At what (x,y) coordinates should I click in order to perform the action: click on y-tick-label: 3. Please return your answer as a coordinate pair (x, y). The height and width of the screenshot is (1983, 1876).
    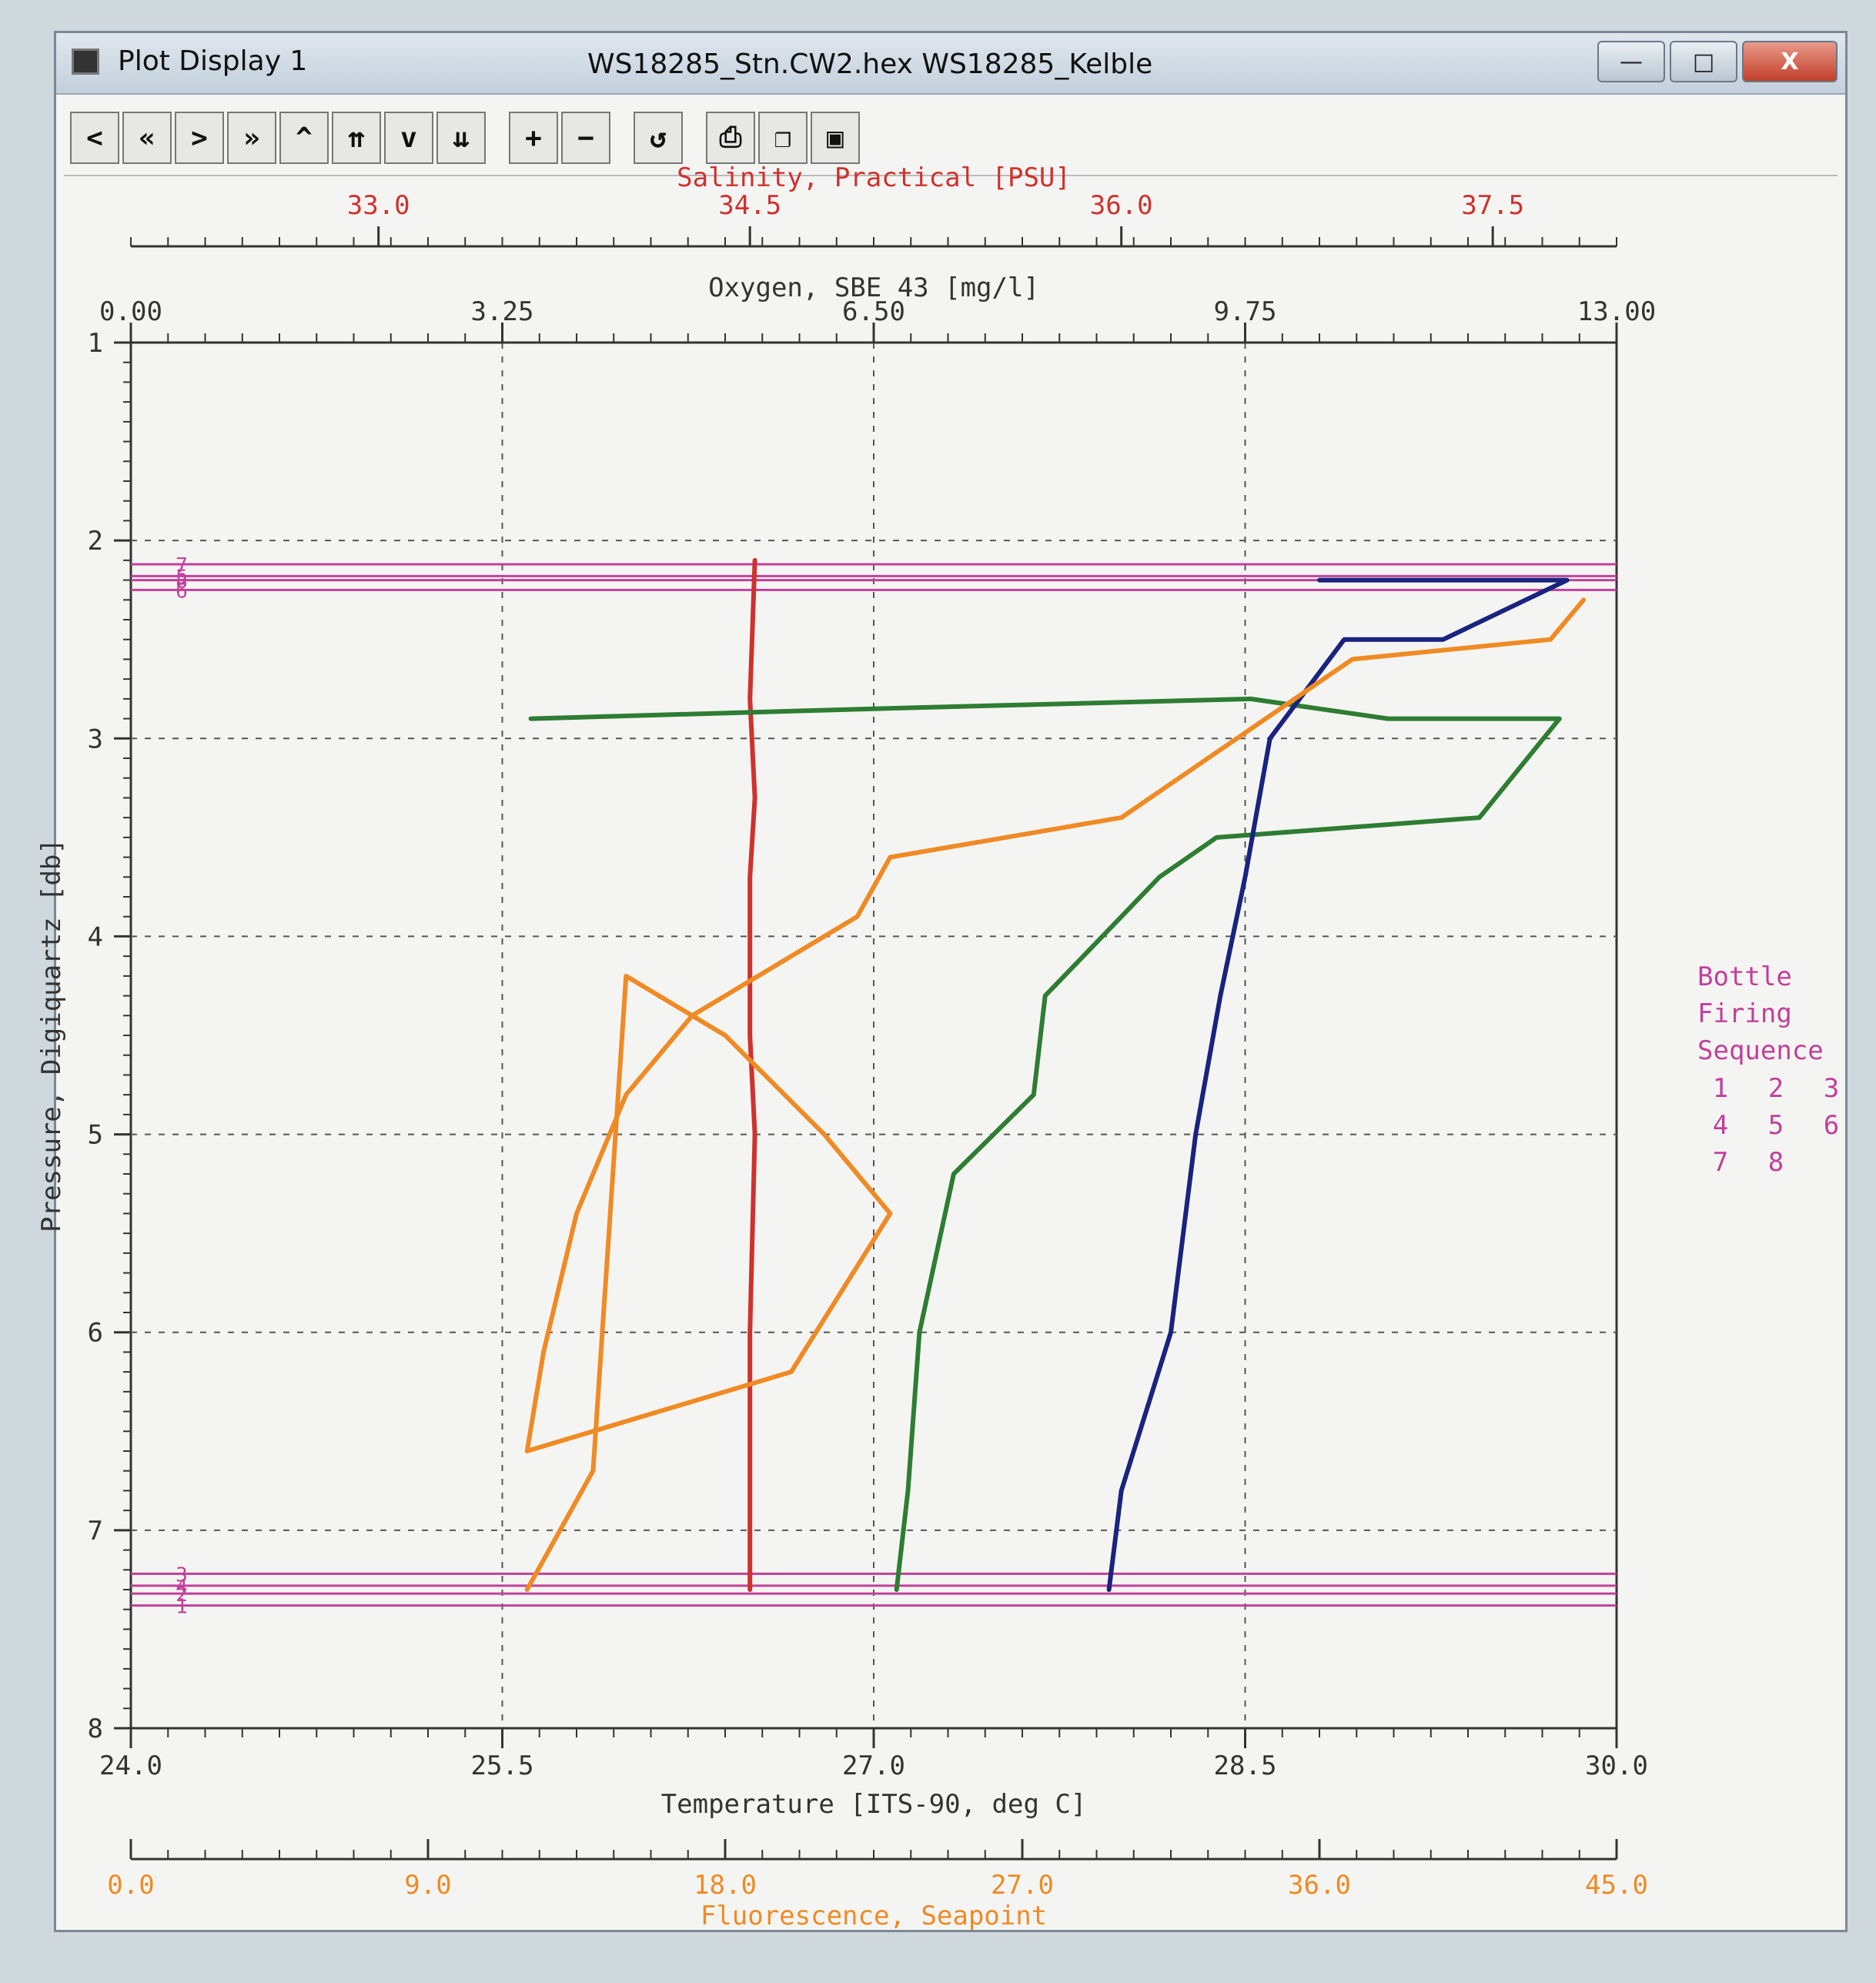
    Looking at the image, I should click on (95, 739).